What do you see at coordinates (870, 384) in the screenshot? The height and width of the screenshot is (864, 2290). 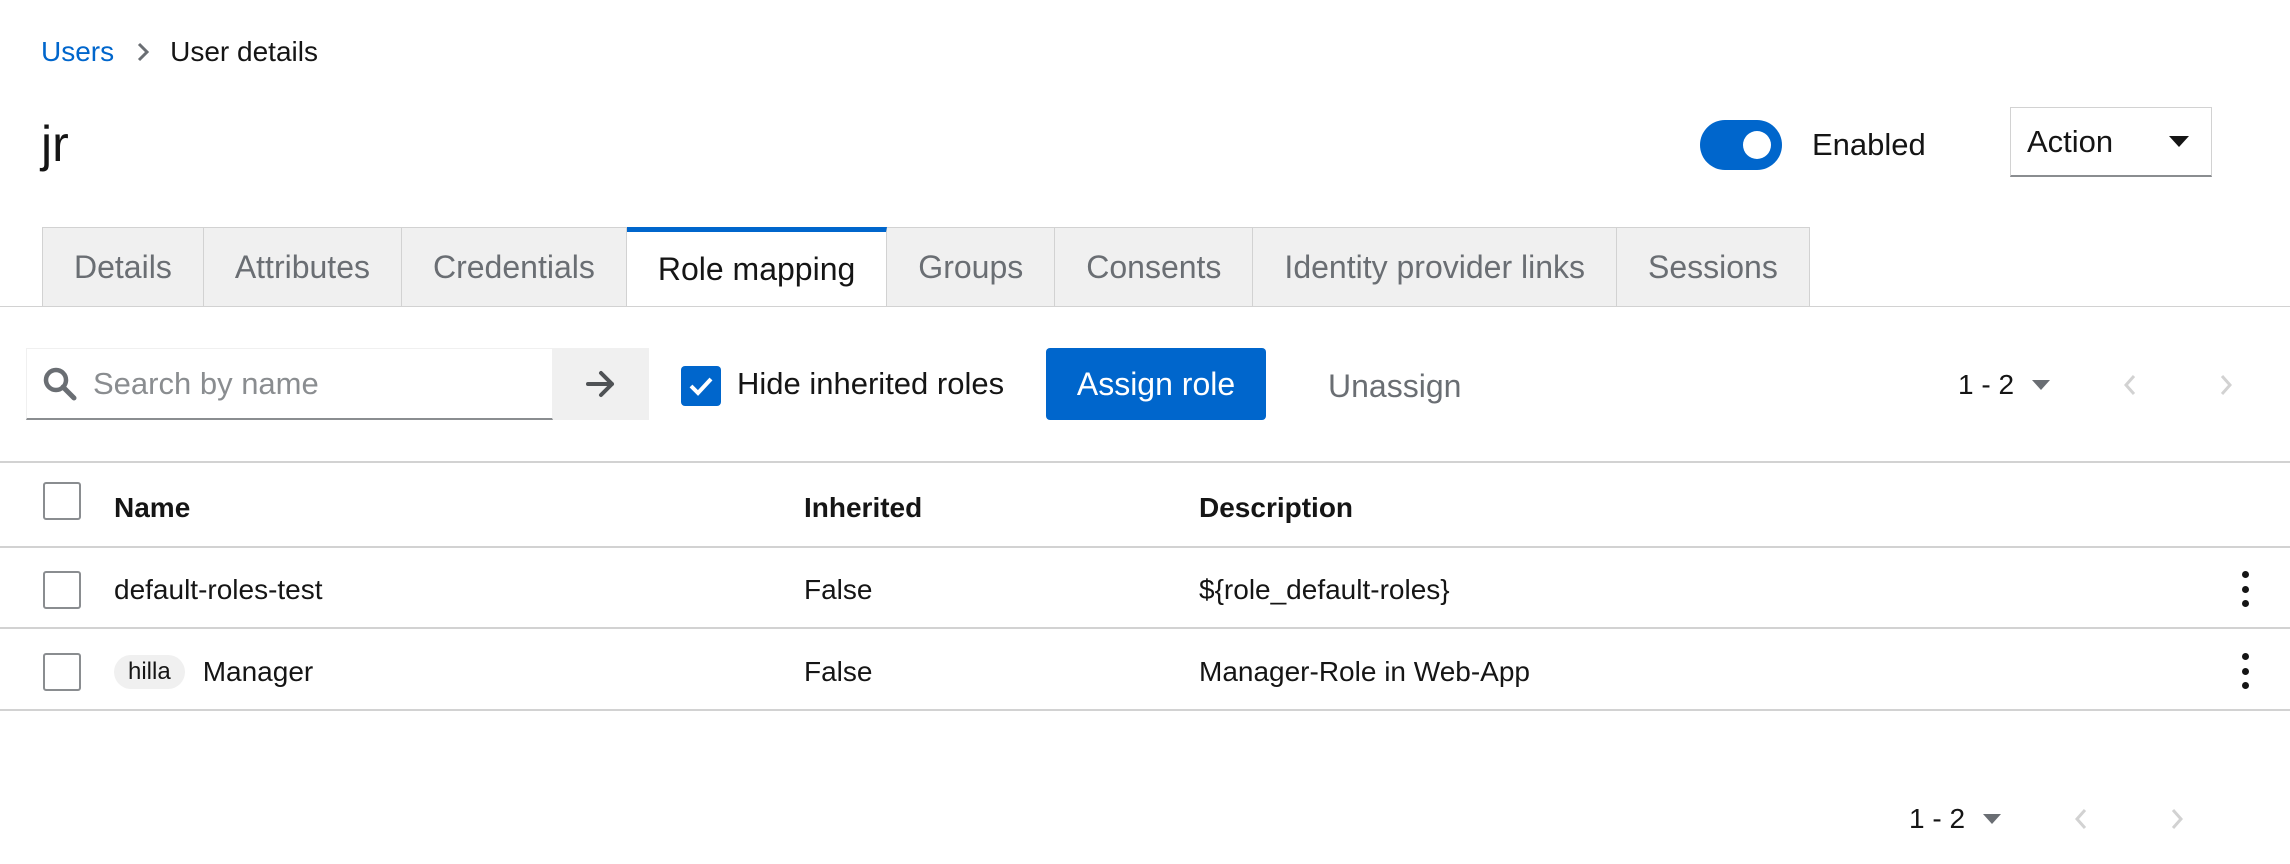 I see `hide-inherited-label: Hide inherited roles` at bounding box center [870, 384].